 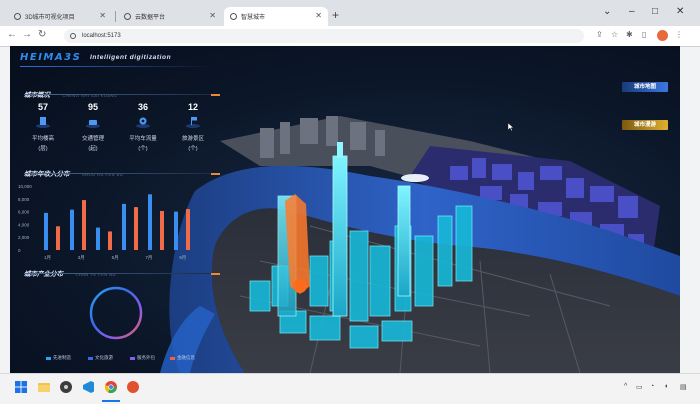 I want to click on stat-traffic: 95 交通管理 (起), so click(x=93, y=127).